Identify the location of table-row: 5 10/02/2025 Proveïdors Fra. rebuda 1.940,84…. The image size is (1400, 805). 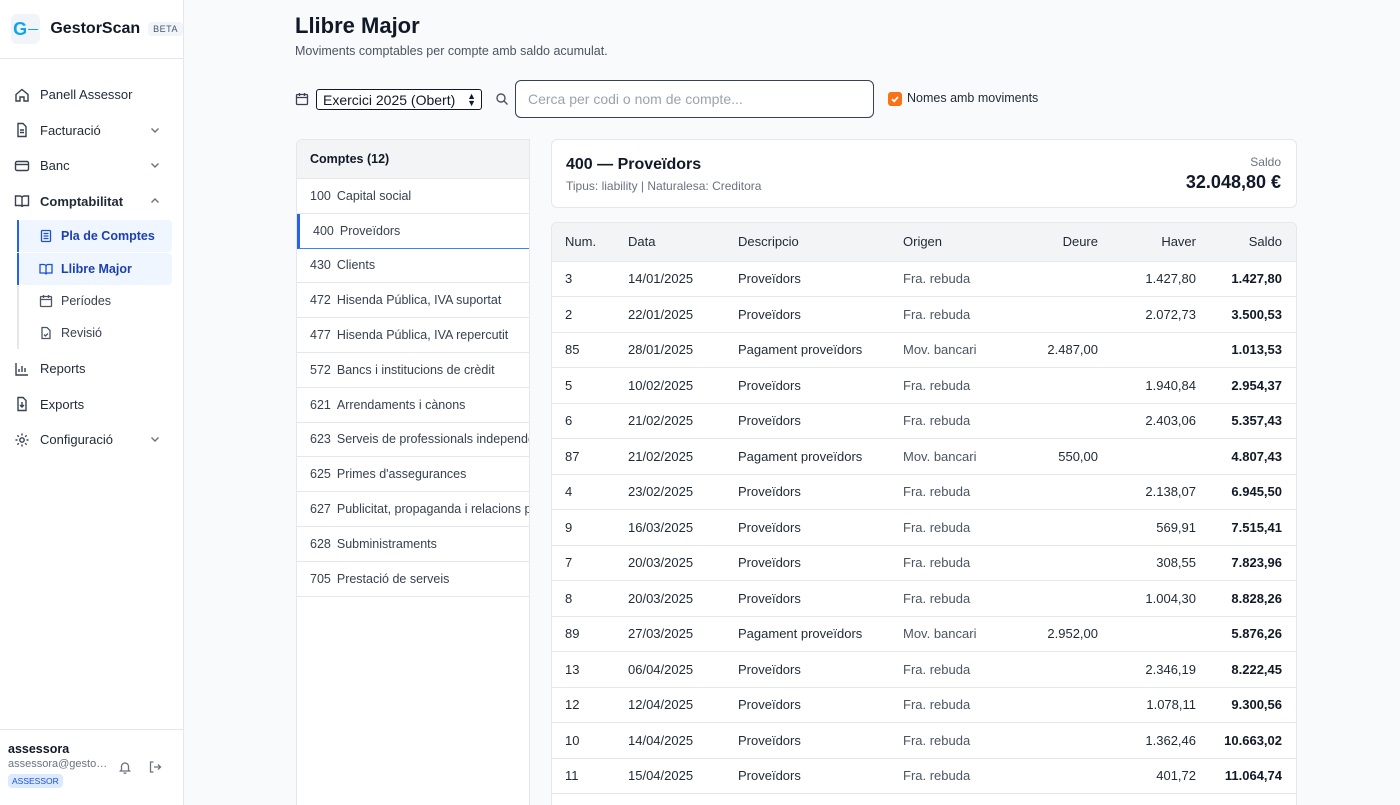
(924, 386).